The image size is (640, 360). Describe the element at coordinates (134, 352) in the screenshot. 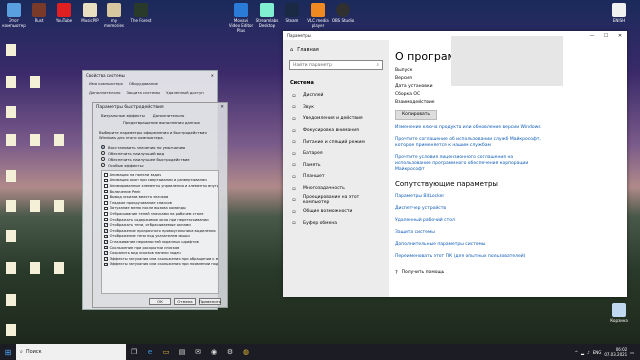

I see `task-view-icon: ❐` at that location.